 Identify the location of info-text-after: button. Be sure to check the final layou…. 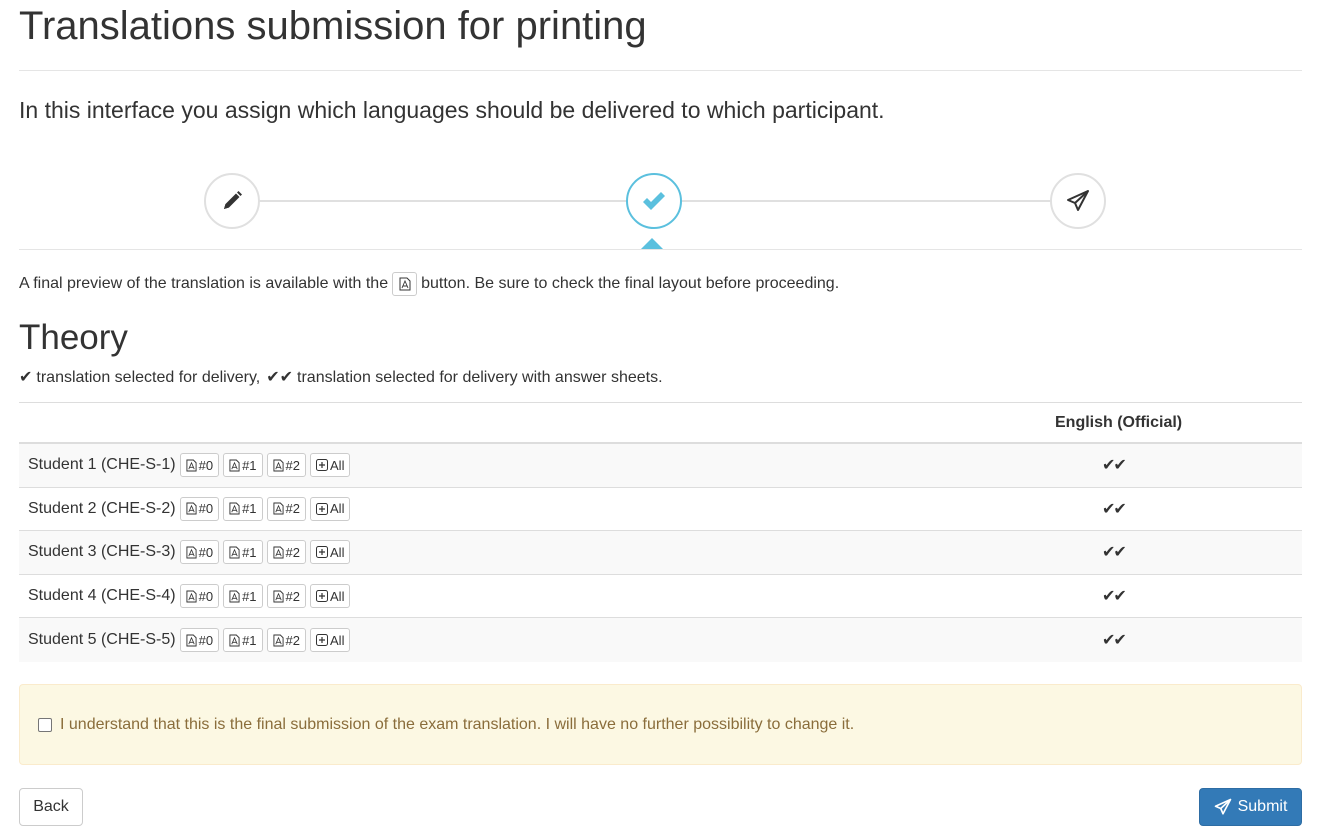
(630, 283).